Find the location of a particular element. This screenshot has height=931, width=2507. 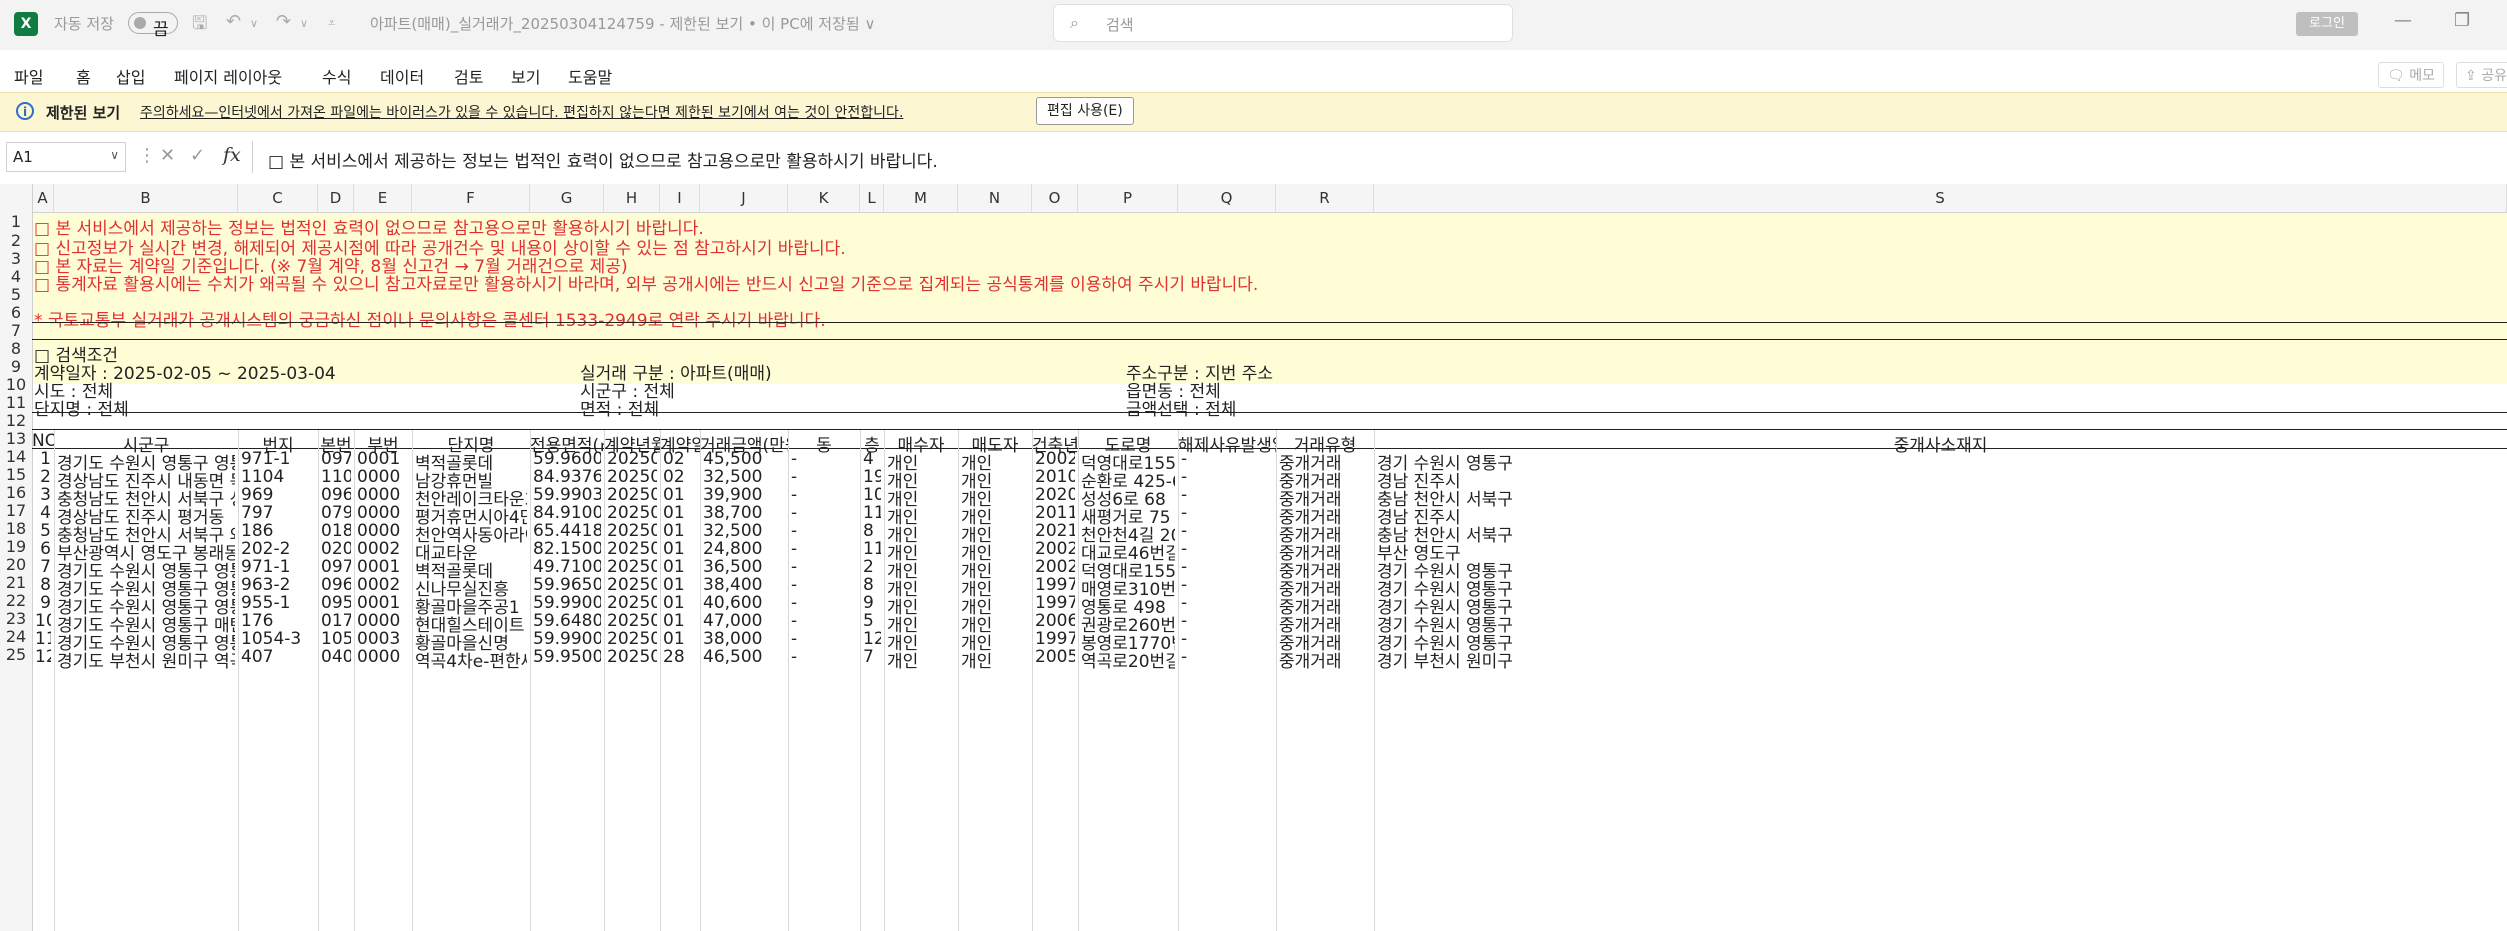

restore-icon: ❐ is located at coordinates (2462, 20).